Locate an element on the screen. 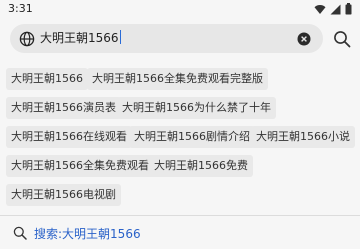 Image resolution: width=360 pixels, height=249 pixels. cellular-signal-icon is located at coordinates (335, 9).